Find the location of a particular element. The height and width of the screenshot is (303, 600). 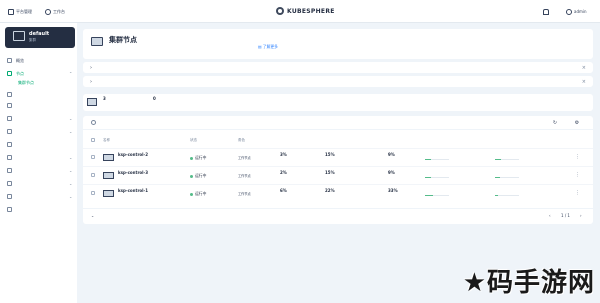

kubesphere-logo-icon is located at coordinates (280, 11).